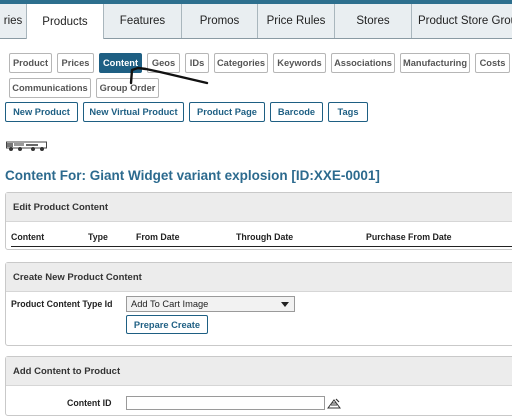 This screenshot has width=512, height=416. I want to click on new-virtual-product-button: New Virtual Product, so click(133, 112).